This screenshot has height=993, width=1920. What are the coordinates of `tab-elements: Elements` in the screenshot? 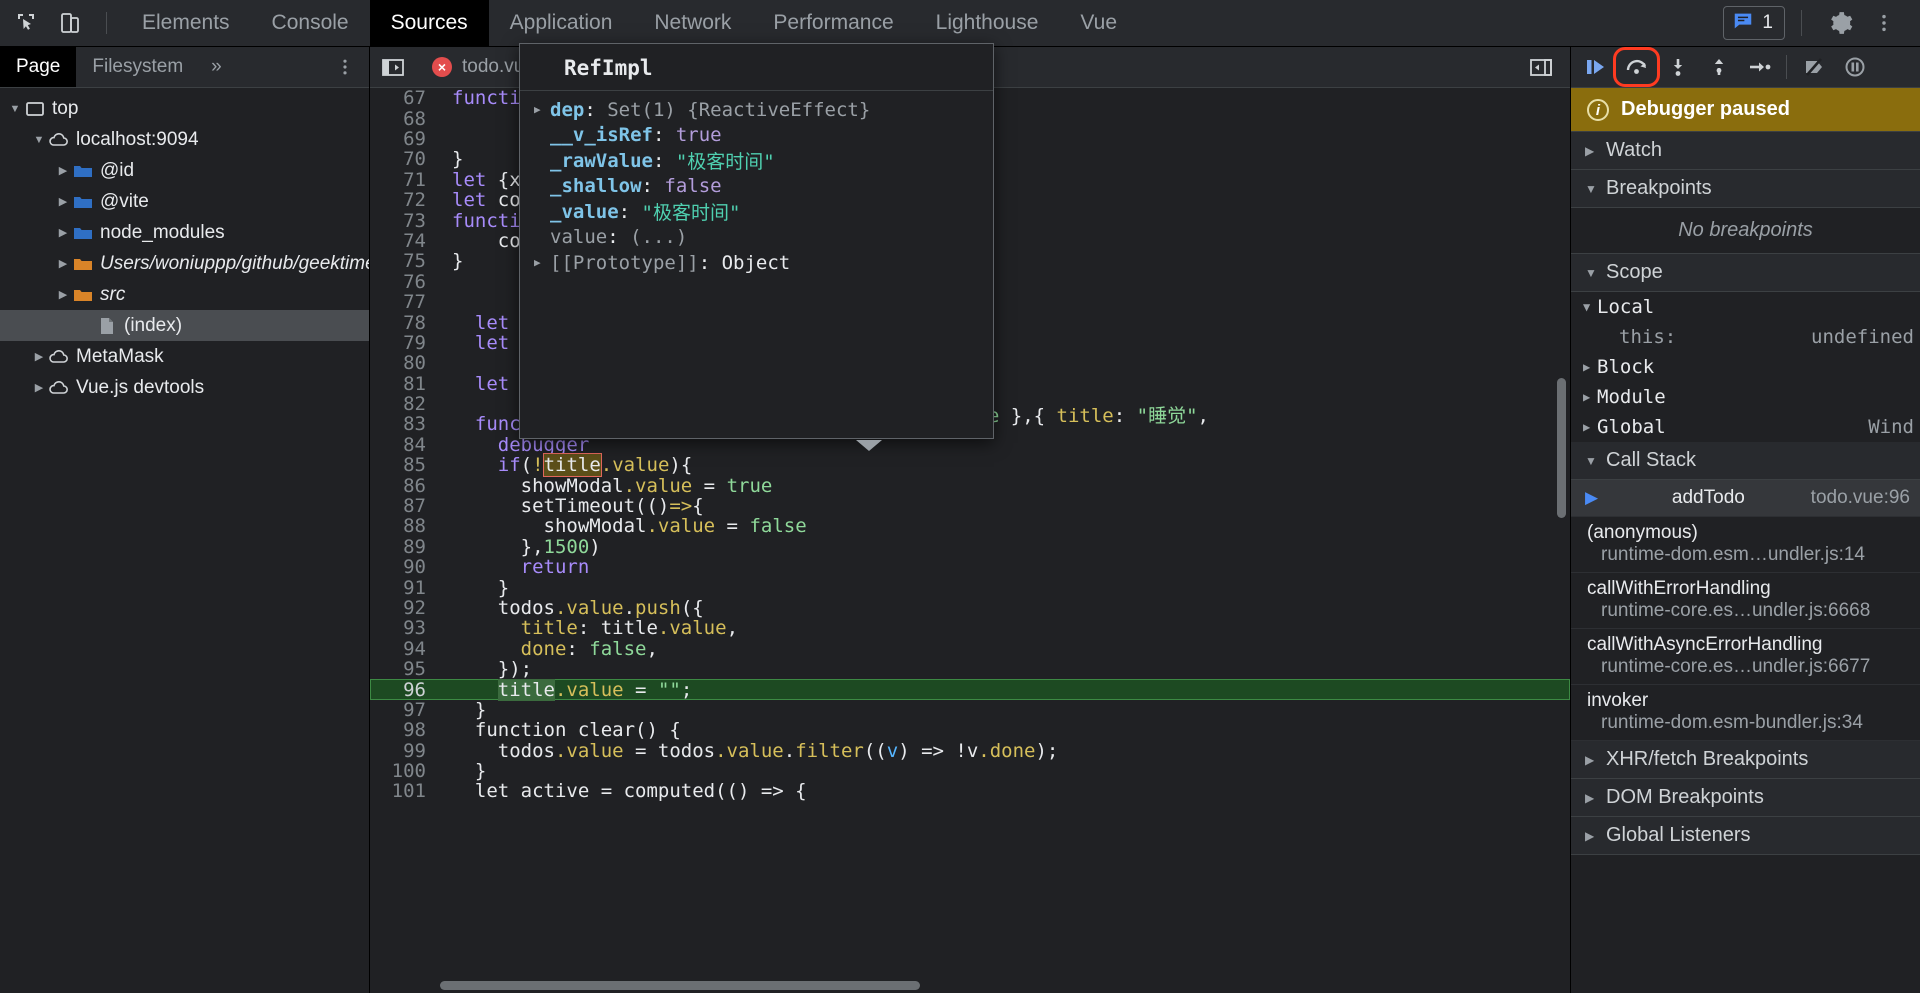 It's located at (186, 23).